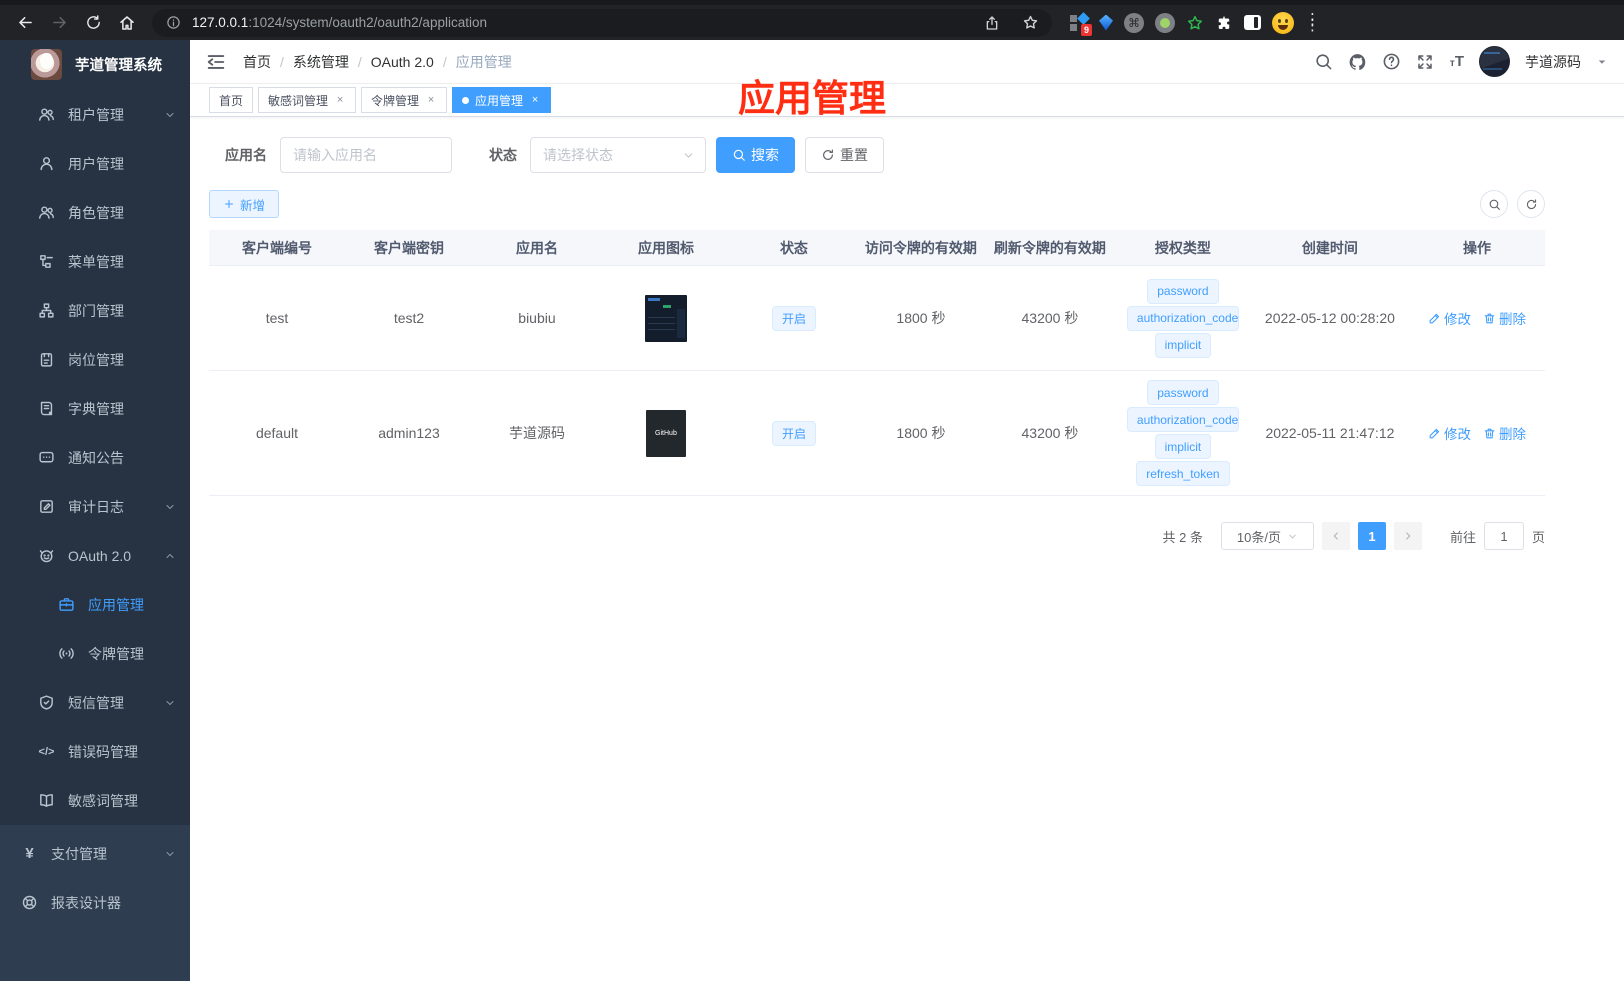  I want to click on user-name: 芋道源码, so click(1553, 62).